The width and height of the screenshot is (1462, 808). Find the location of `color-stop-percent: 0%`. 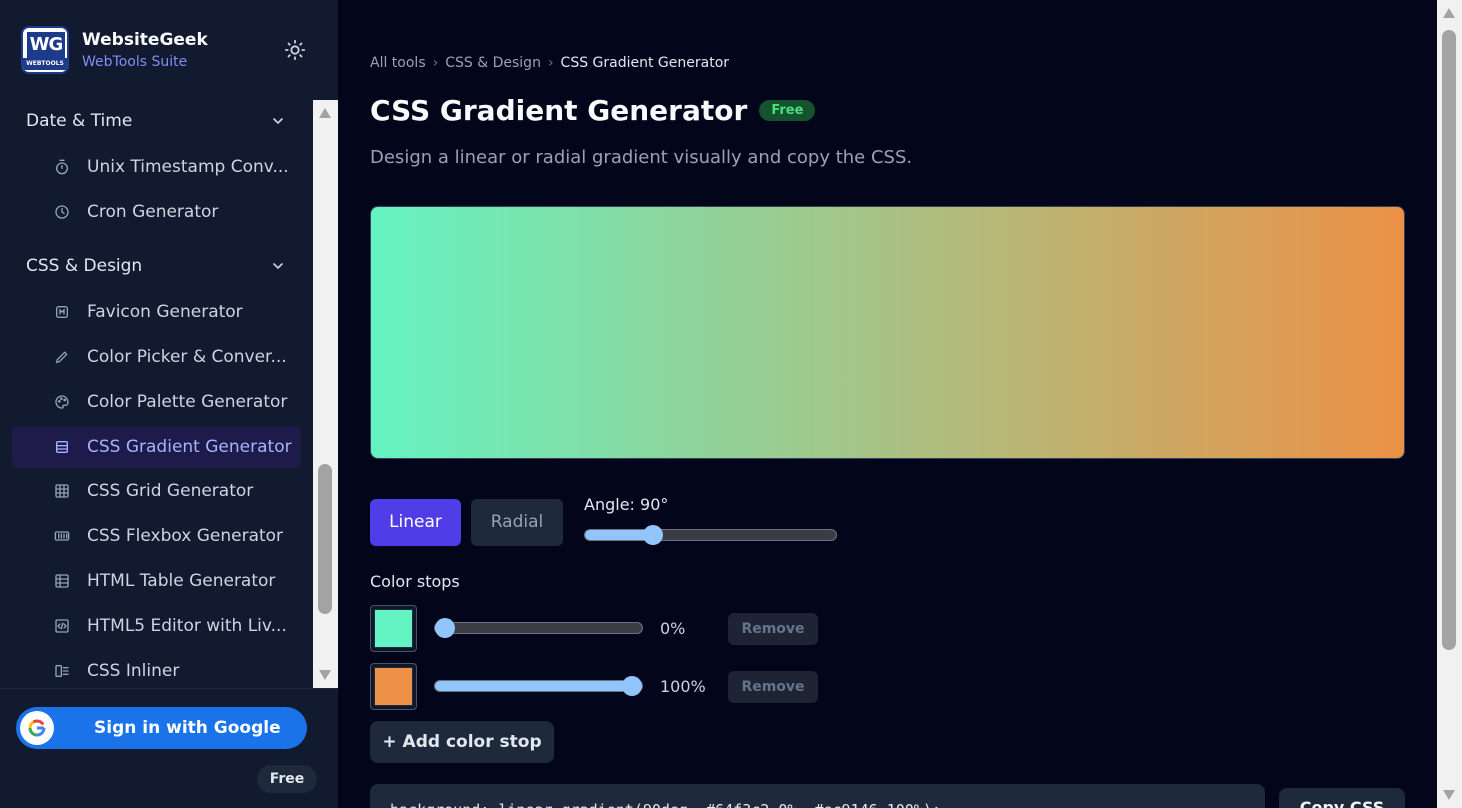

color-stop-percent: 0% is located at coordinates (673, 628).